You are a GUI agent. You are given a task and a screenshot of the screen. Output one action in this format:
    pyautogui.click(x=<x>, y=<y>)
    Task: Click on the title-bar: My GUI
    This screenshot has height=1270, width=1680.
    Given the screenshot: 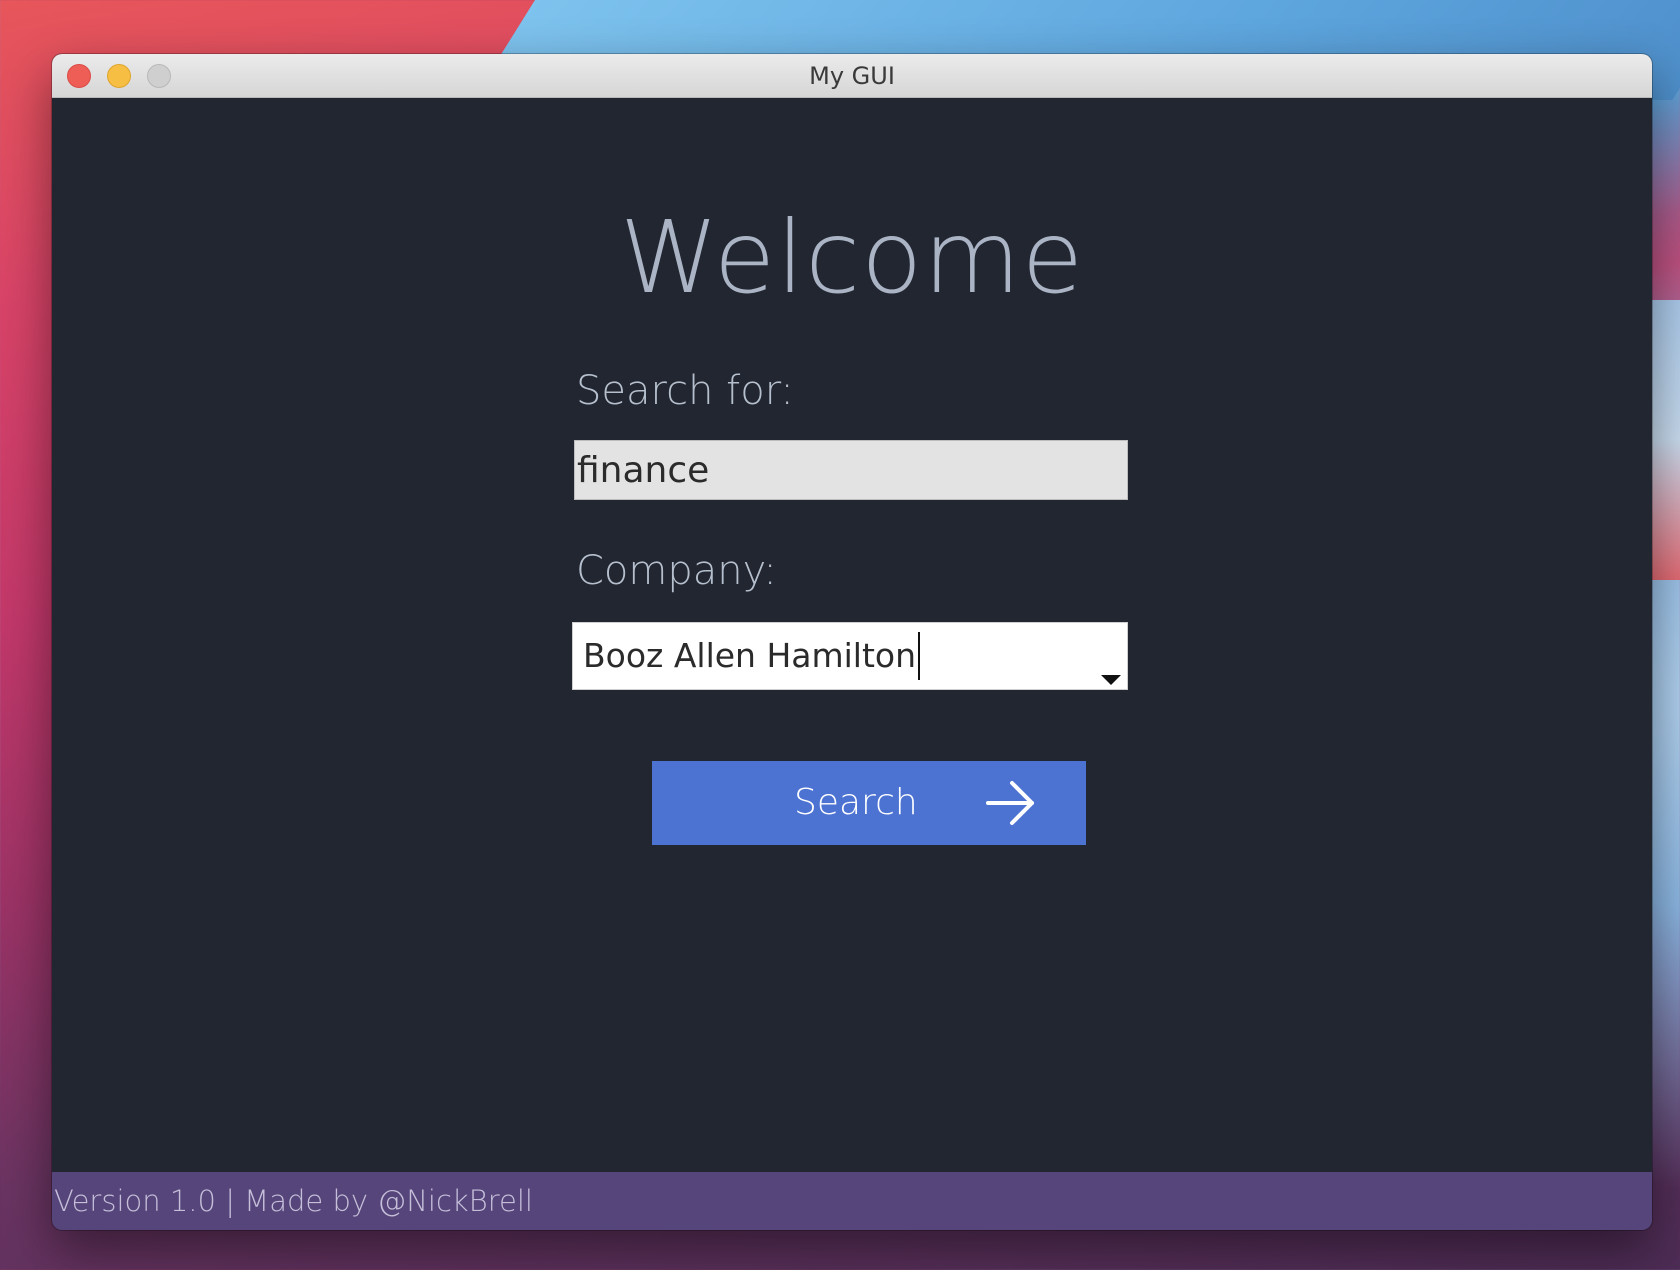 What is the action you would take?
    pyautogui.click(x=852, y=76)
    